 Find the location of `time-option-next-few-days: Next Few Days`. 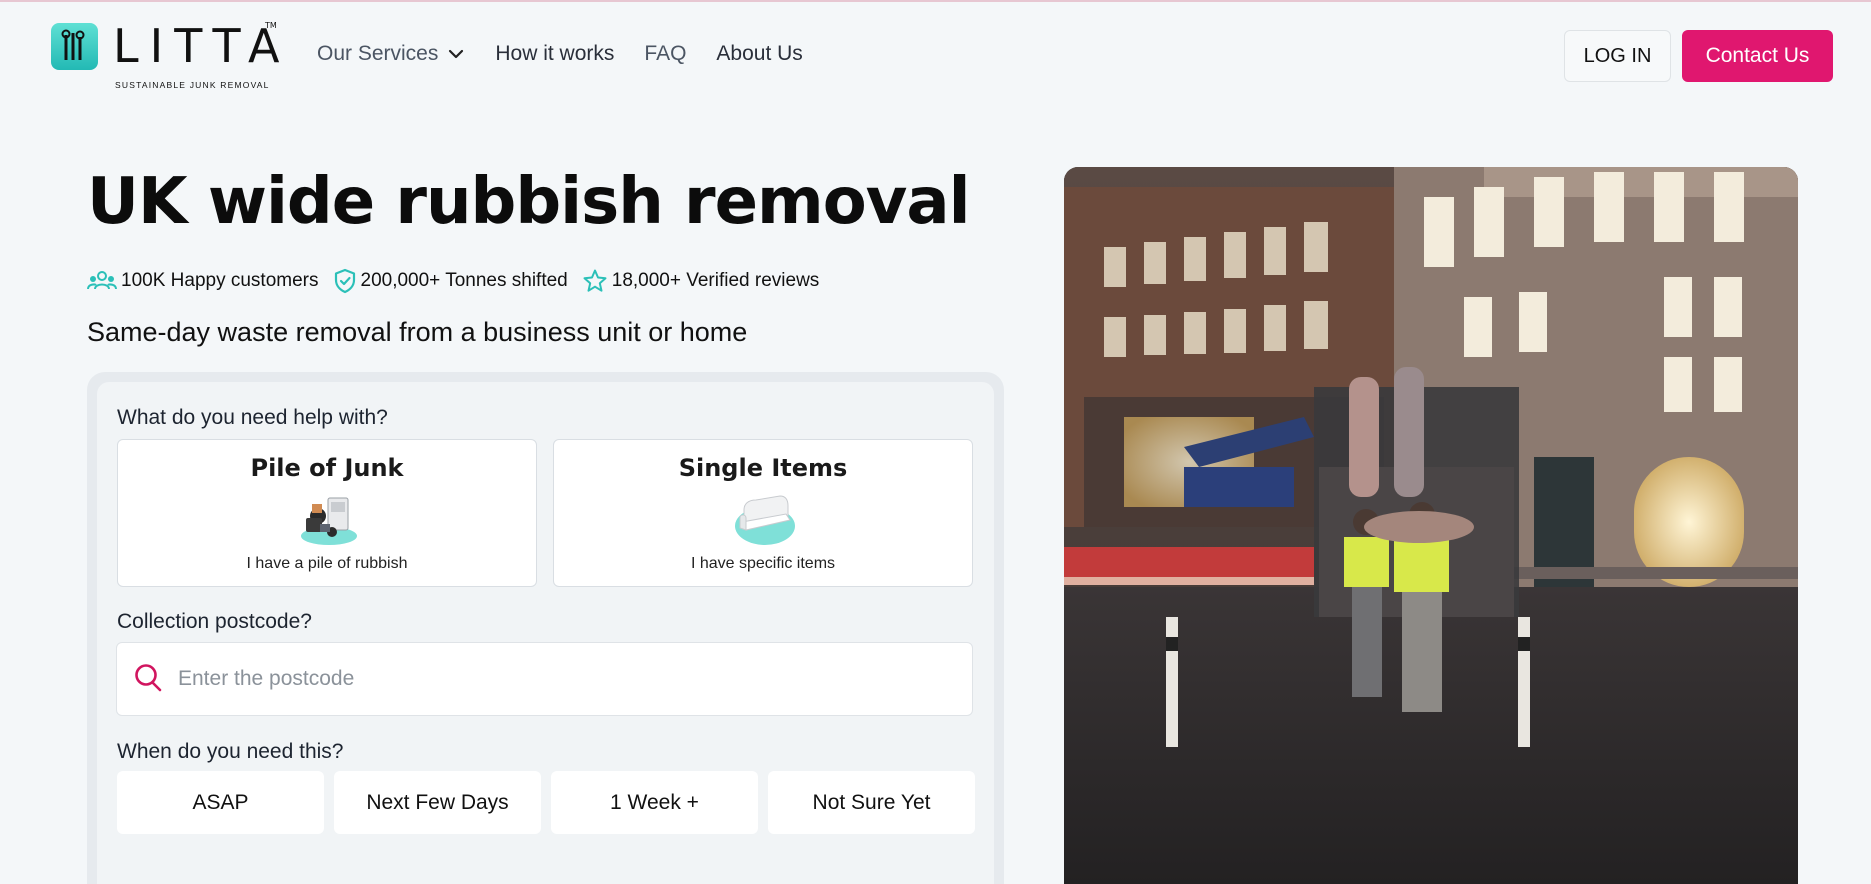

time-option-next-few-days: Next Few Days is located at coordinates (437, 802).